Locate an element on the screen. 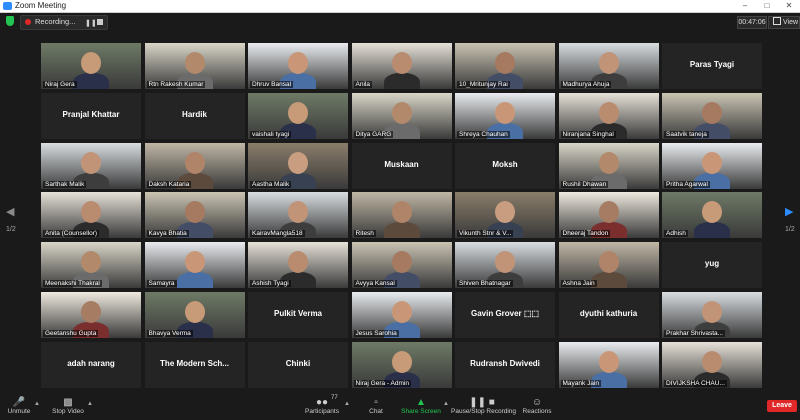 This screenshot has width=800, height=420. participant-tile: adah narang is located at coordinates (91, 364).